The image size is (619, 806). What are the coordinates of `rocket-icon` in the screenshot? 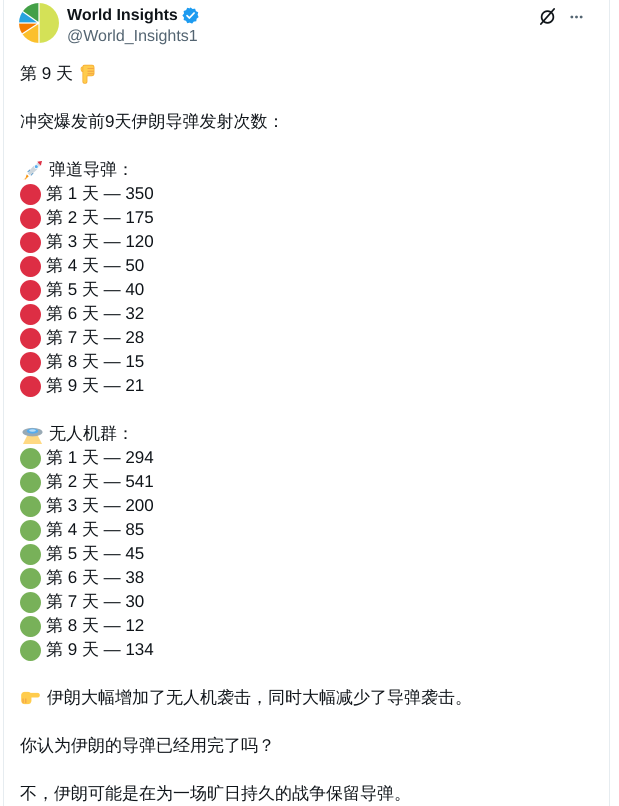 It's located at (32, 170).